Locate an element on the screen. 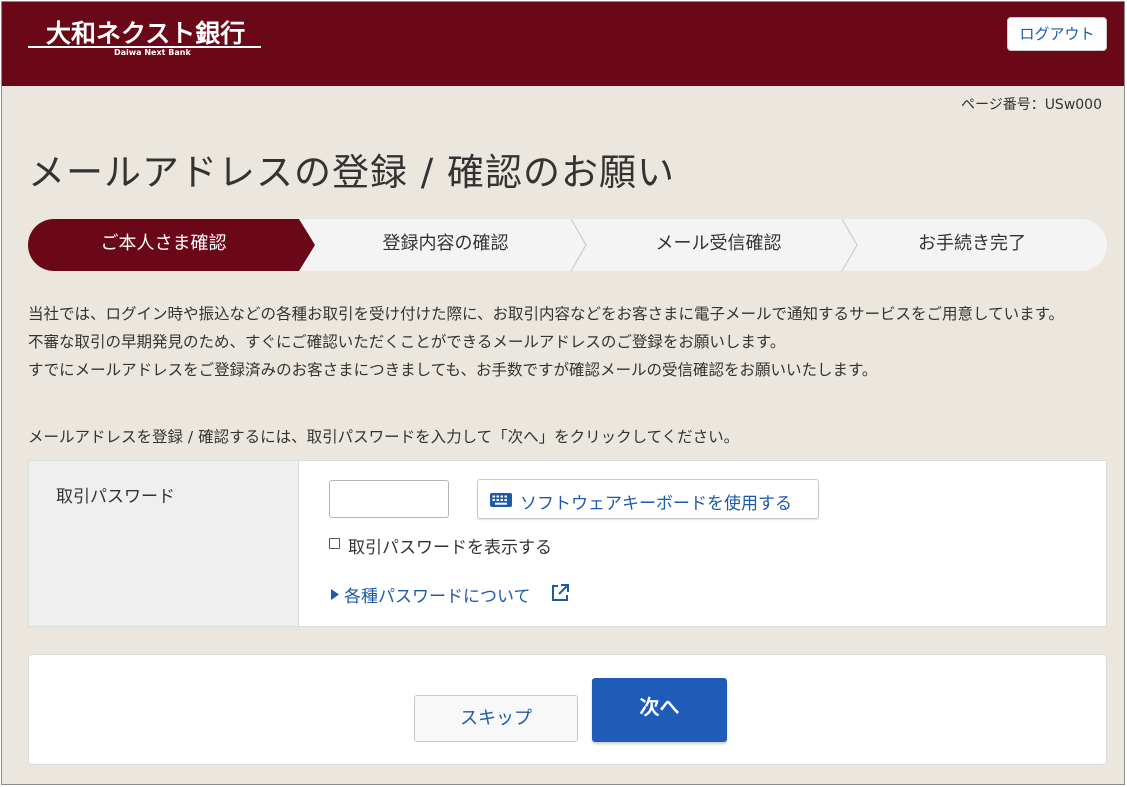 The image size is (1127, 787). progress-steps: ご本人さま確認 登録内容の確認 メール受信確認 お手続き完了 is located at coordinates (567, 245).